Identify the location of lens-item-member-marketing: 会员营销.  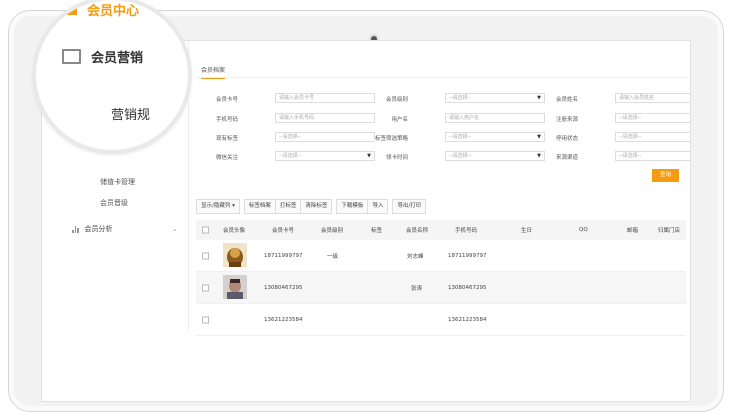
(102, 56).